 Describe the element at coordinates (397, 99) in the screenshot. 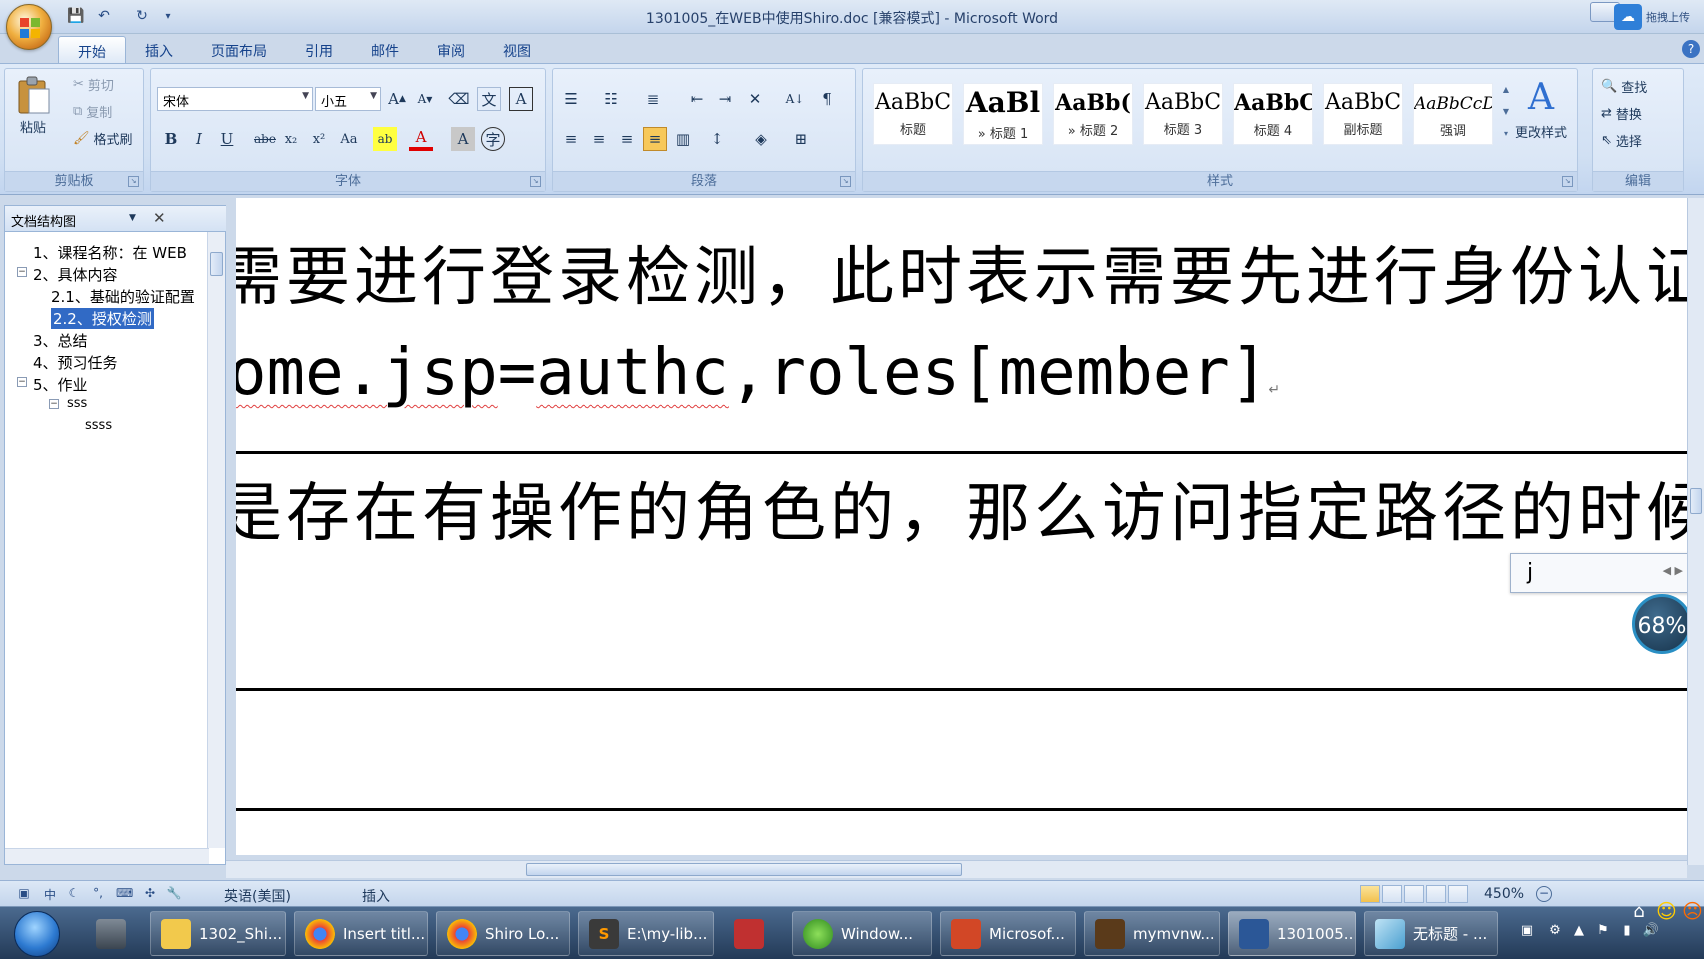

I see `grow-font-icon: A ▲` at that location.